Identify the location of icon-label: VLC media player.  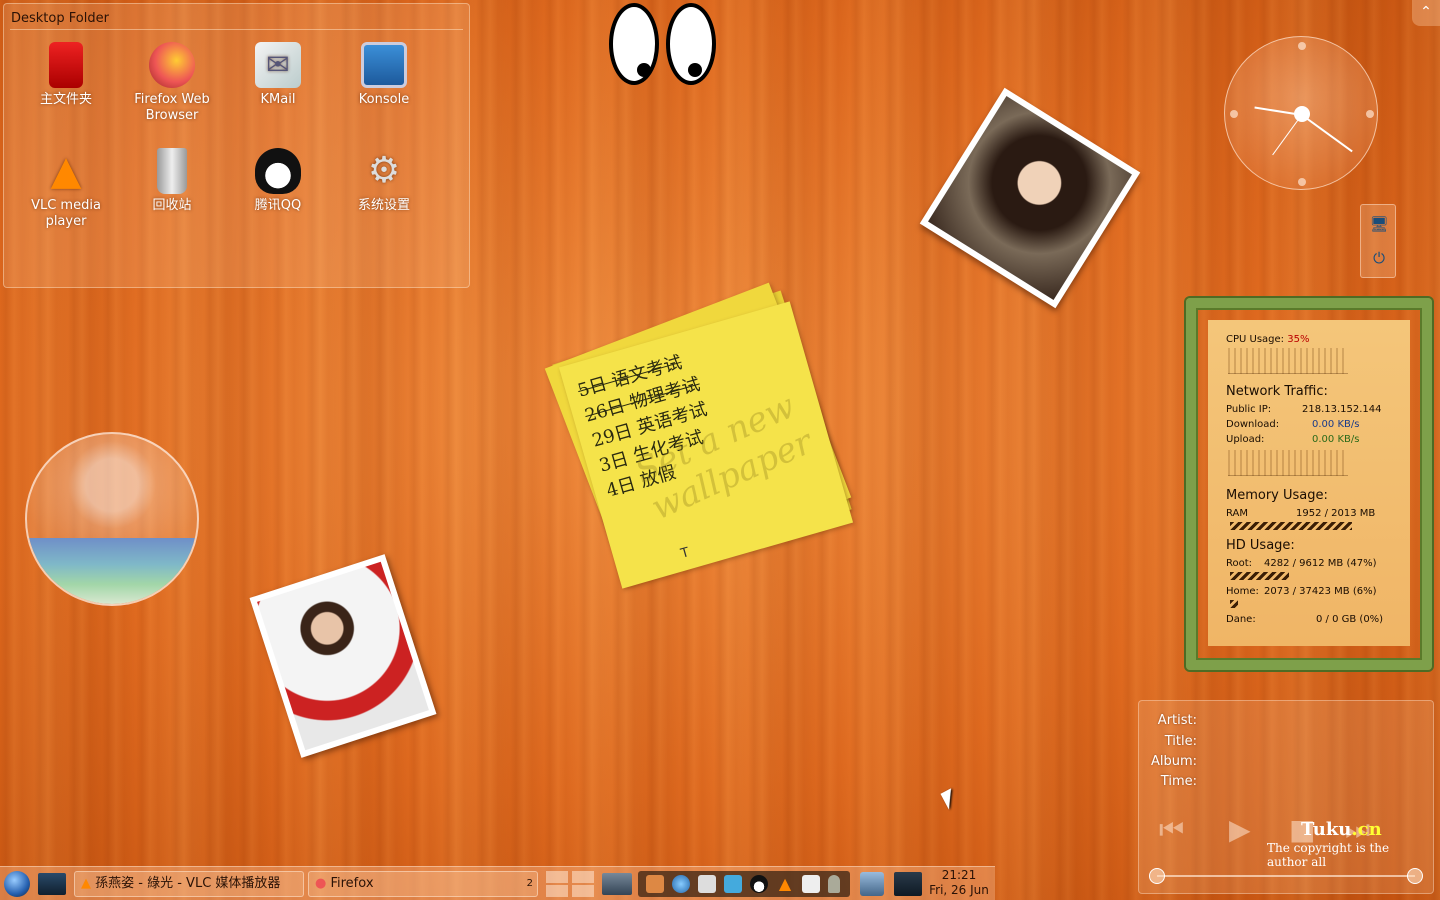
(66, 213).